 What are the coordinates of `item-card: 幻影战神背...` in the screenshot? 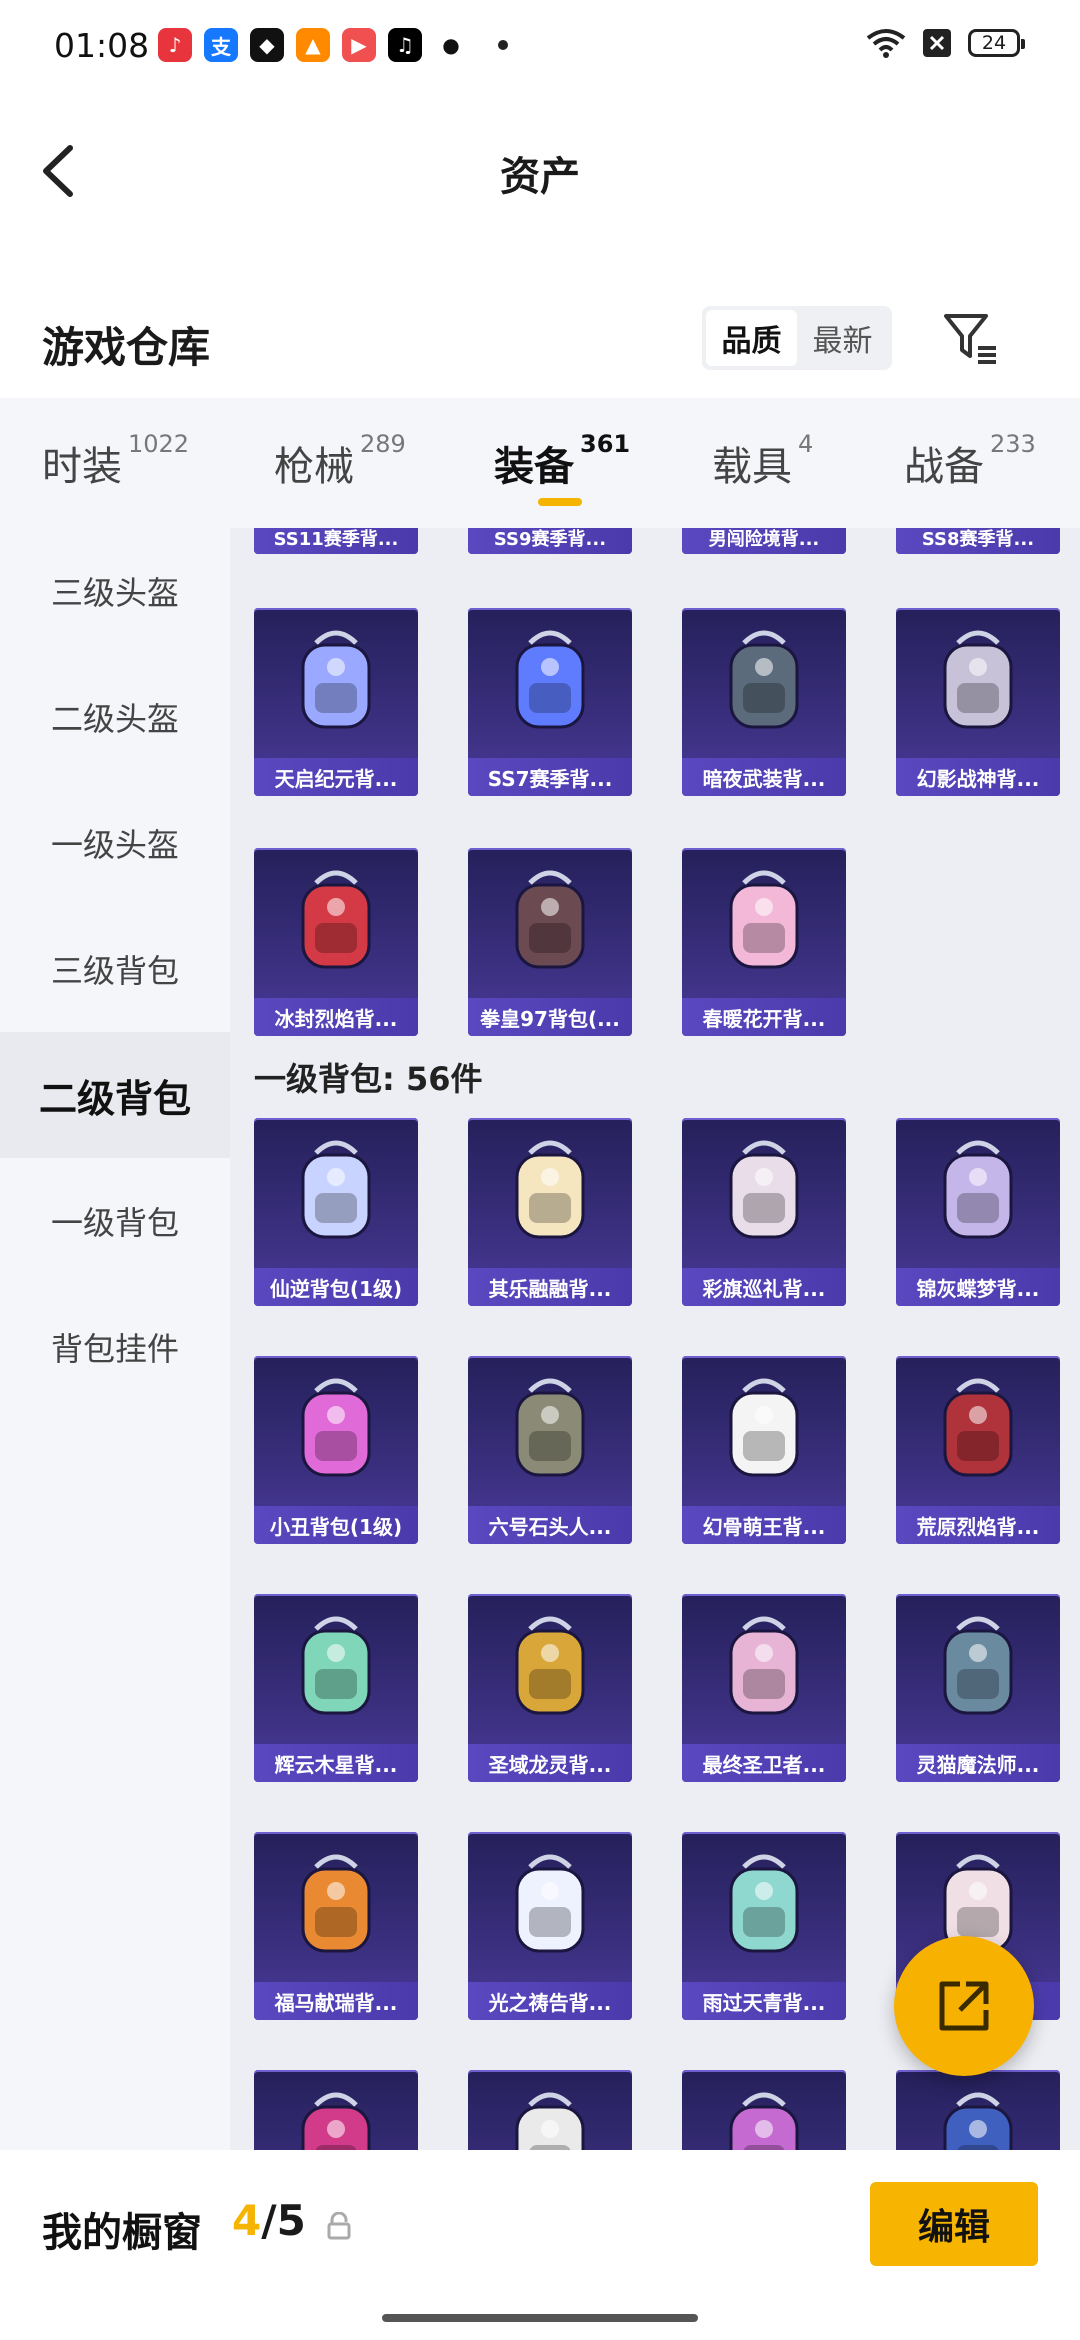 It's located at (978, 702).